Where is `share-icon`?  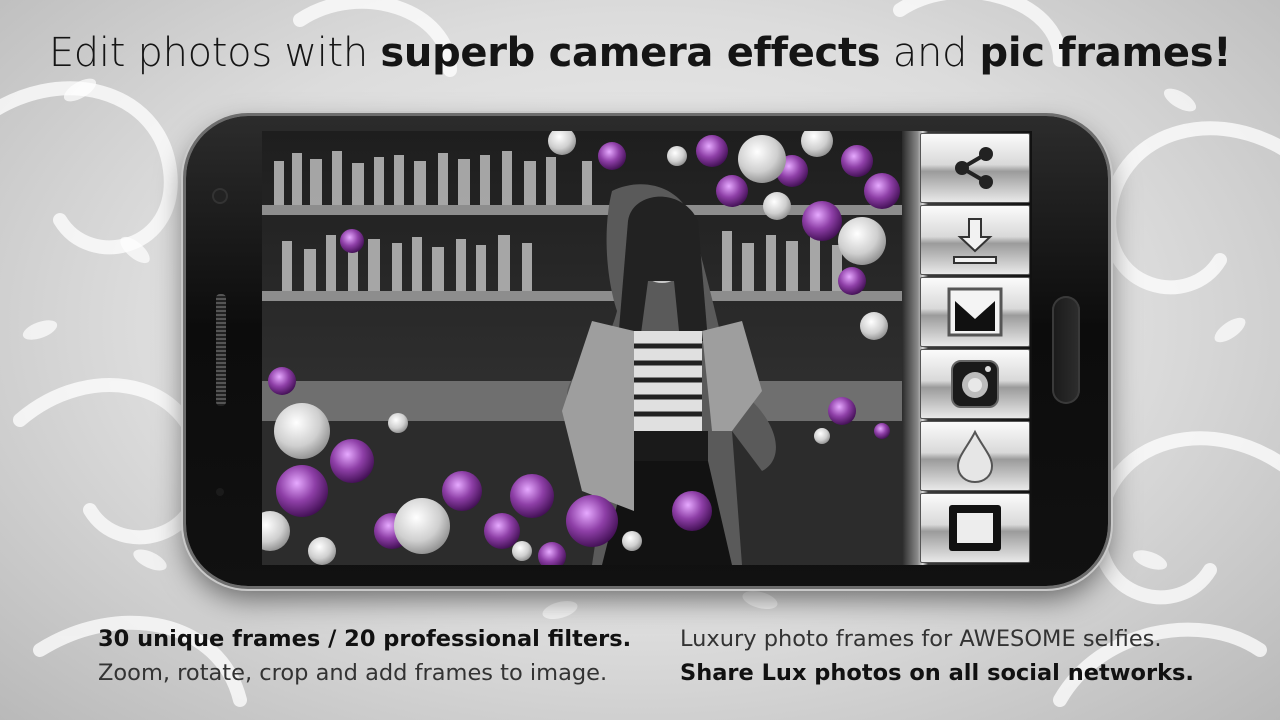
share-icon is located at coordinates (974, 168).